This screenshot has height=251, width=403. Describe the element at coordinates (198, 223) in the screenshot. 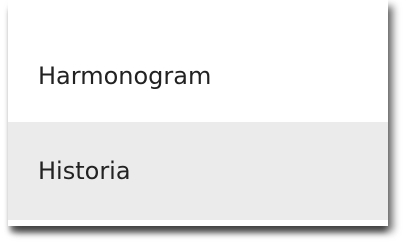

I see `menu-bottom-edge` at that location.